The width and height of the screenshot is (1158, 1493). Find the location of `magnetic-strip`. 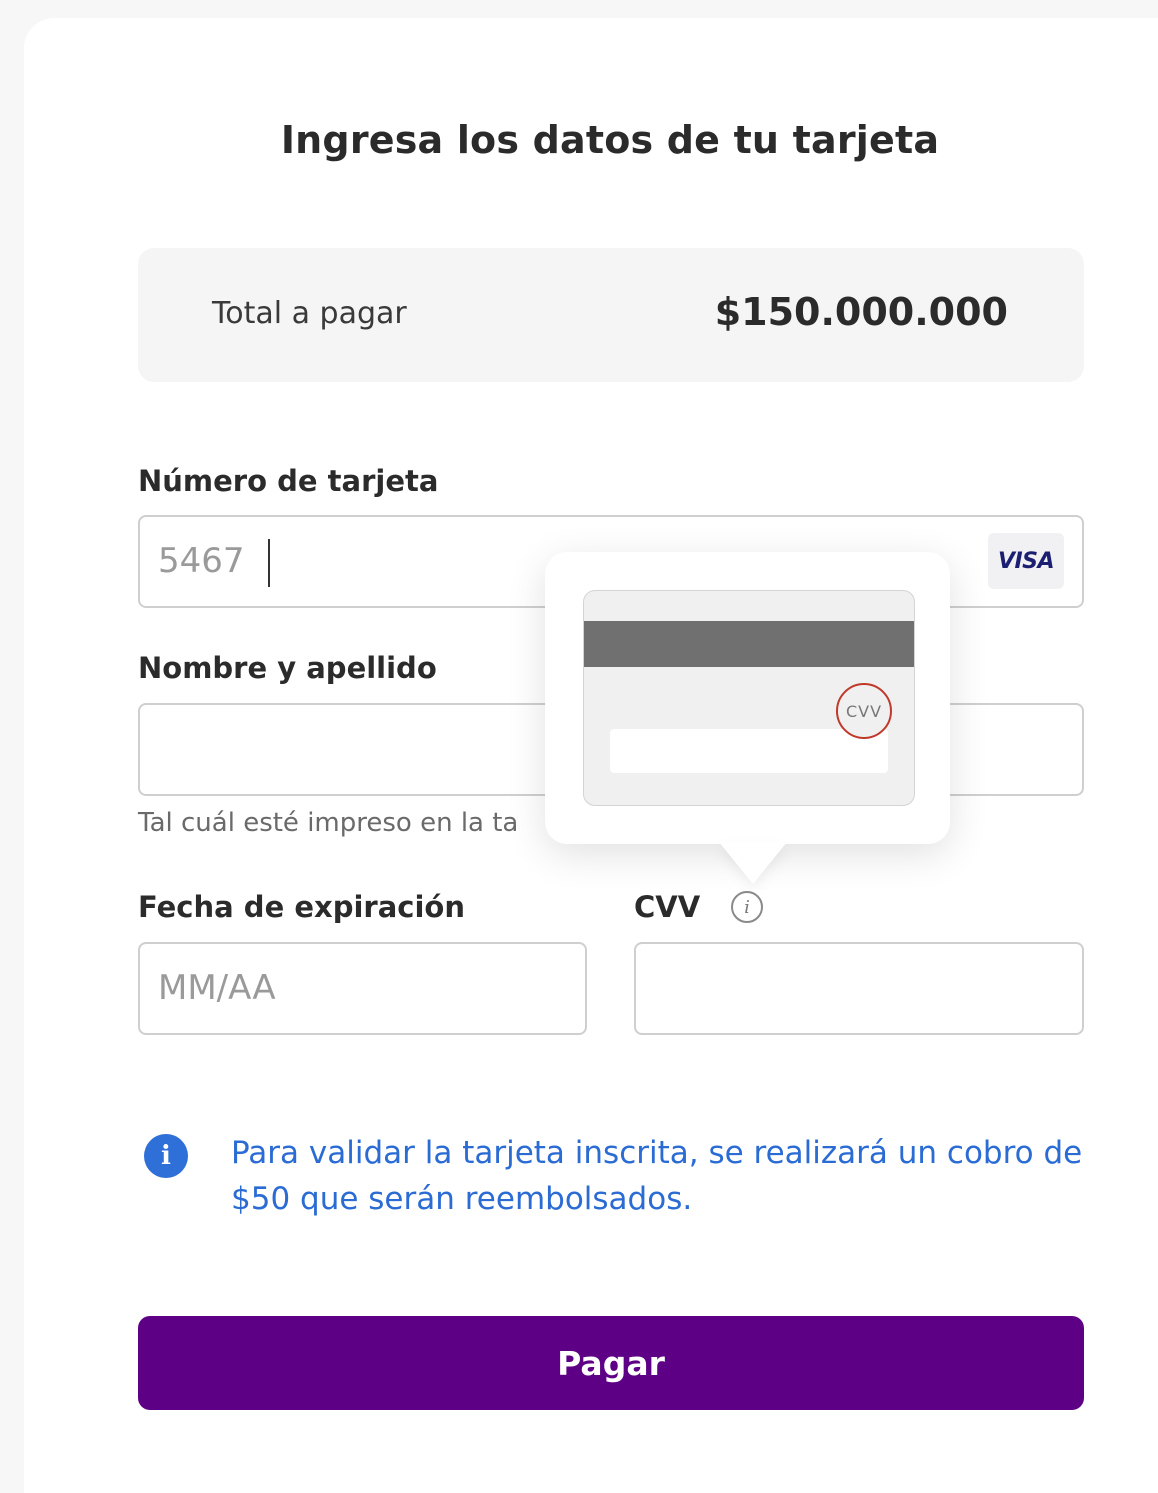

magnetic-strip is located at coordinates (749, 644).